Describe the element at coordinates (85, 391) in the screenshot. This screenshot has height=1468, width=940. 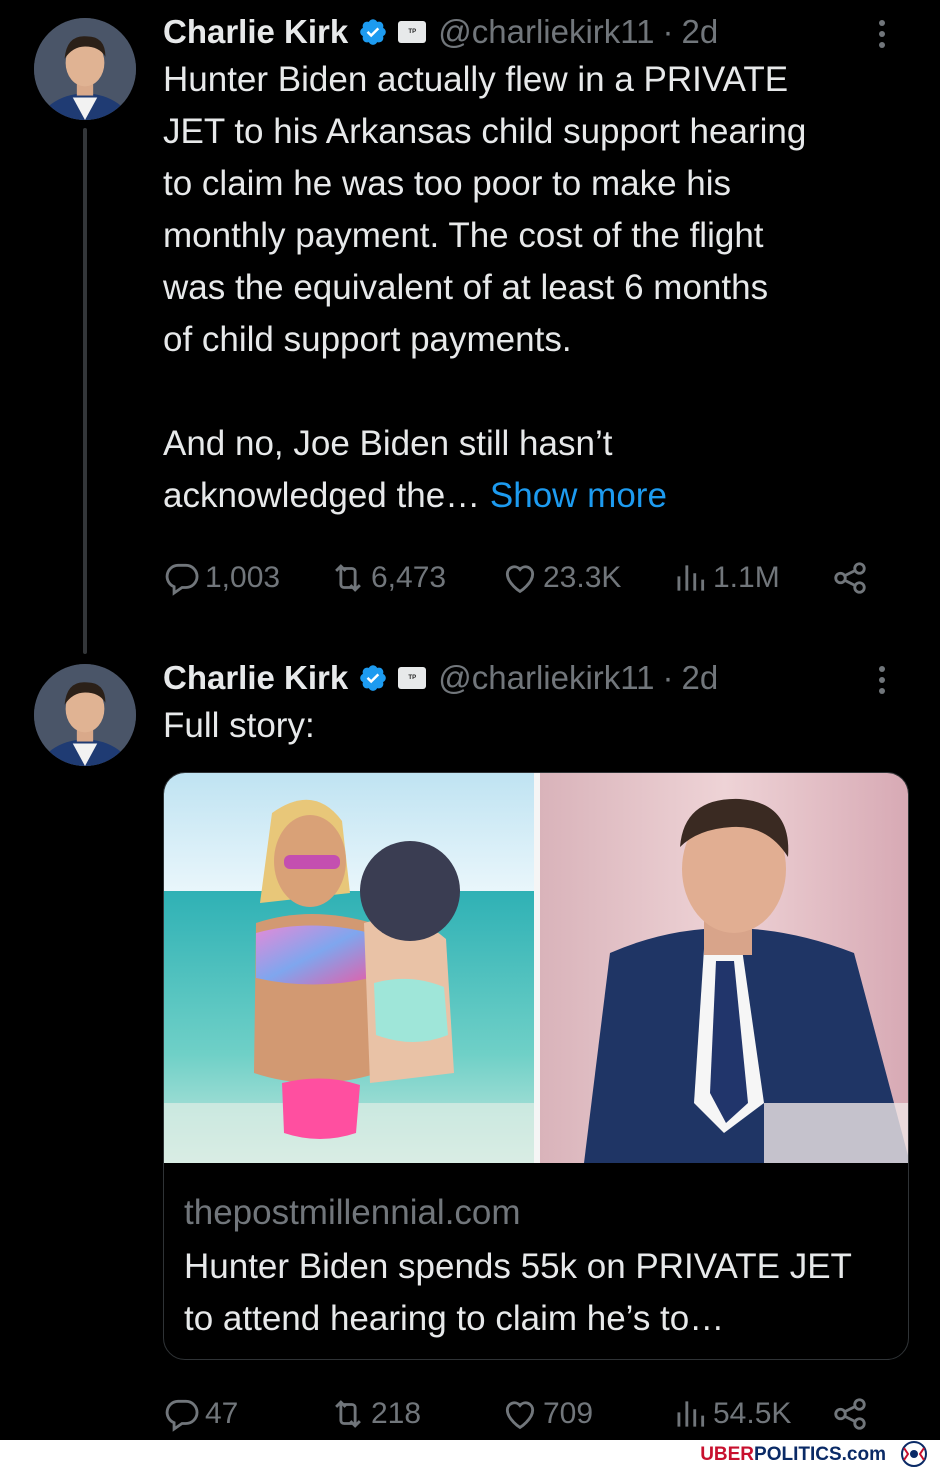
I see `thread-connector` at that location.